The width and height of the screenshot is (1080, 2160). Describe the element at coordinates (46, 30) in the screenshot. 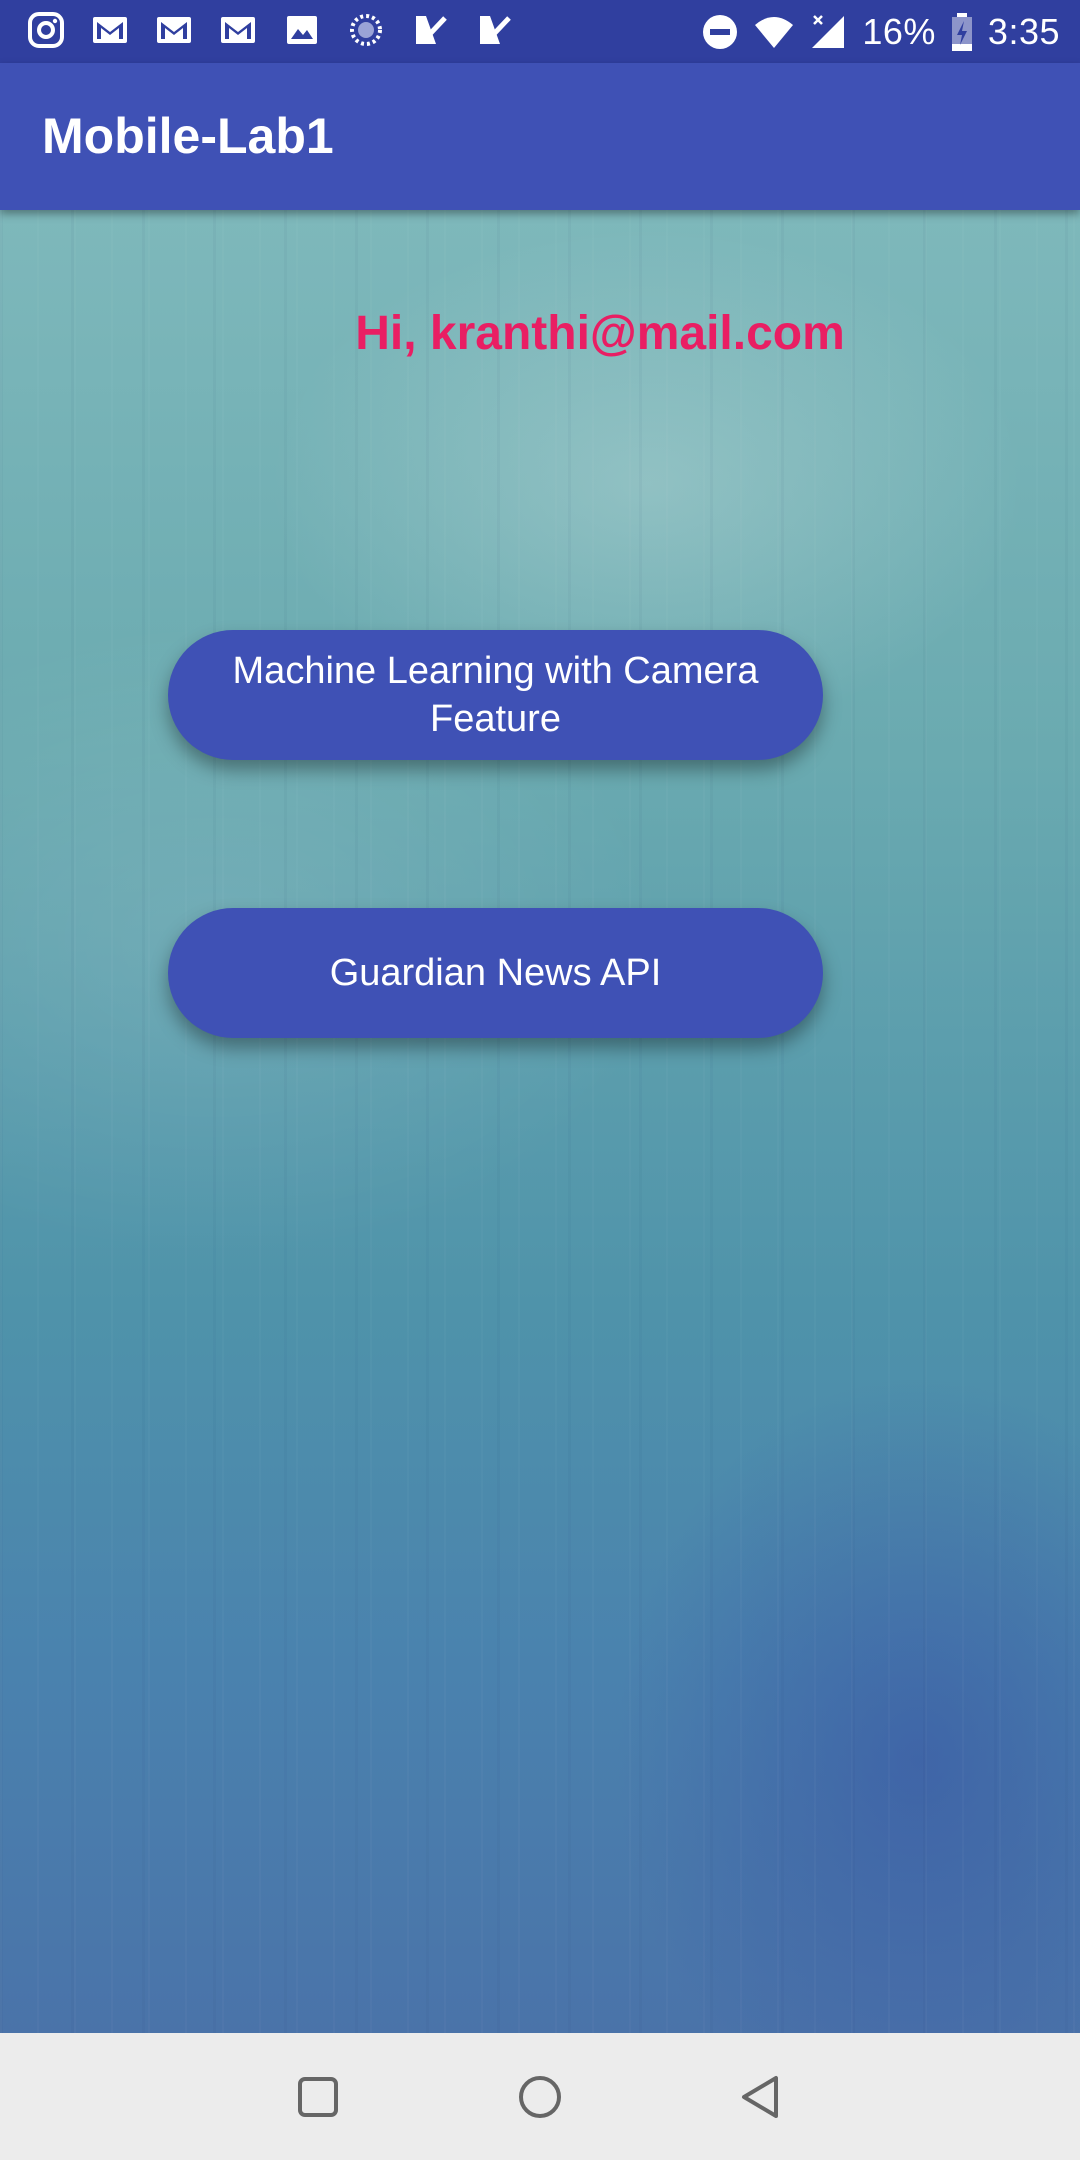

I see `instagram-icon` at that location.